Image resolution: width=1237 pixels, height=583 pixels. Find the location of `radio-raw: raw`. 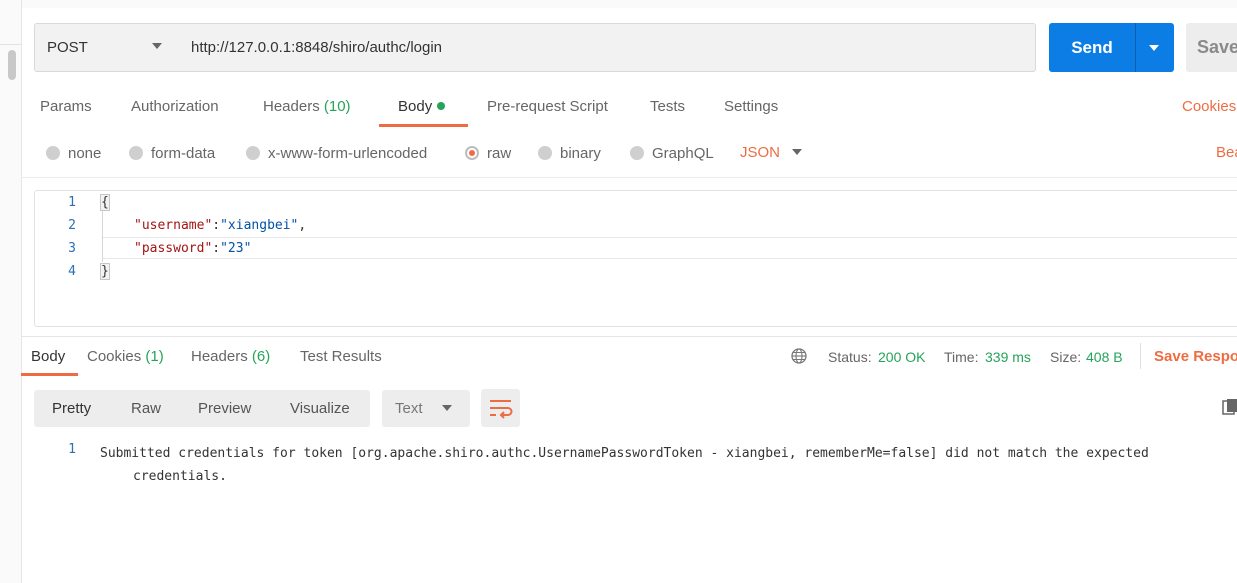

radio-raw: raw is located at coordinates (488, 153).